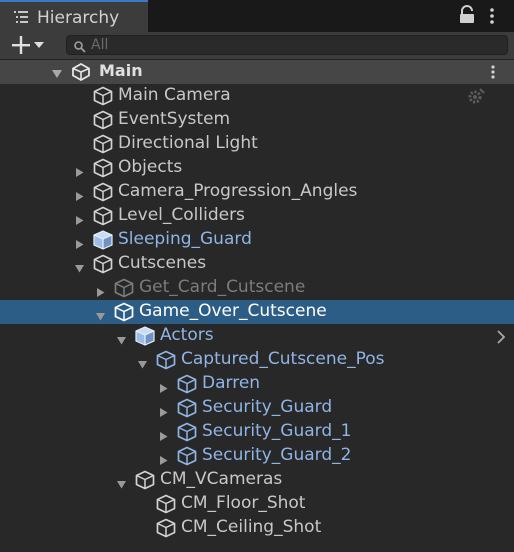  I want to click on tree-row-sleeping-guard: Sleeping_Guard, so click(257, 240).